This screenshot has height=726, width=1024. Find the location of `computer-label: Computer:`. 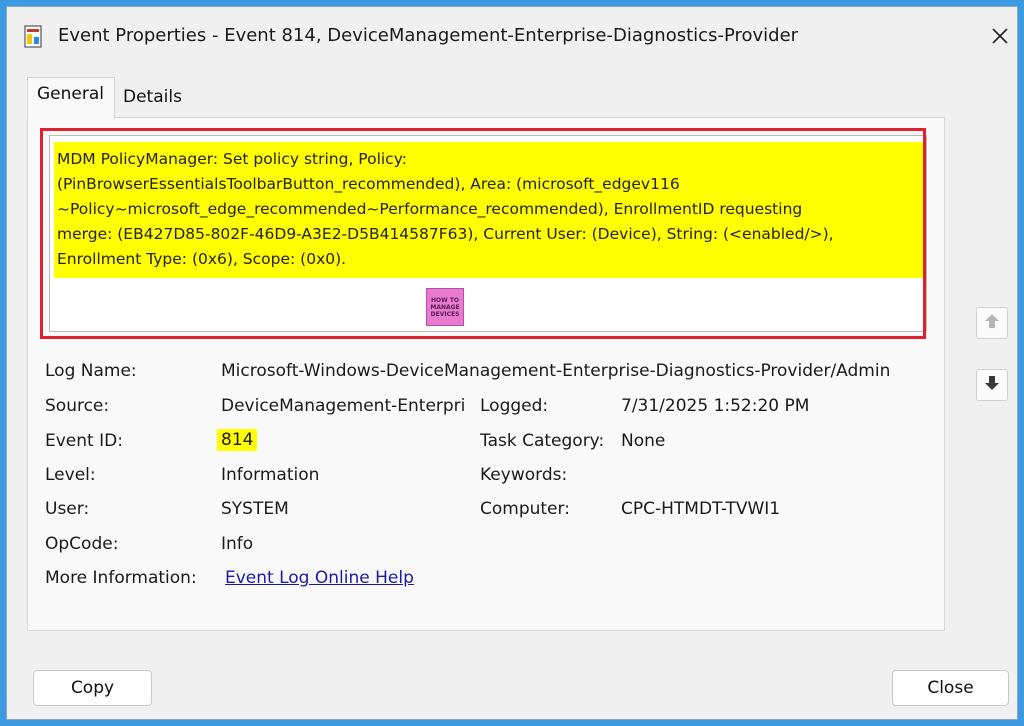

computer-label: Computer: is located at coordinates (525, 509).